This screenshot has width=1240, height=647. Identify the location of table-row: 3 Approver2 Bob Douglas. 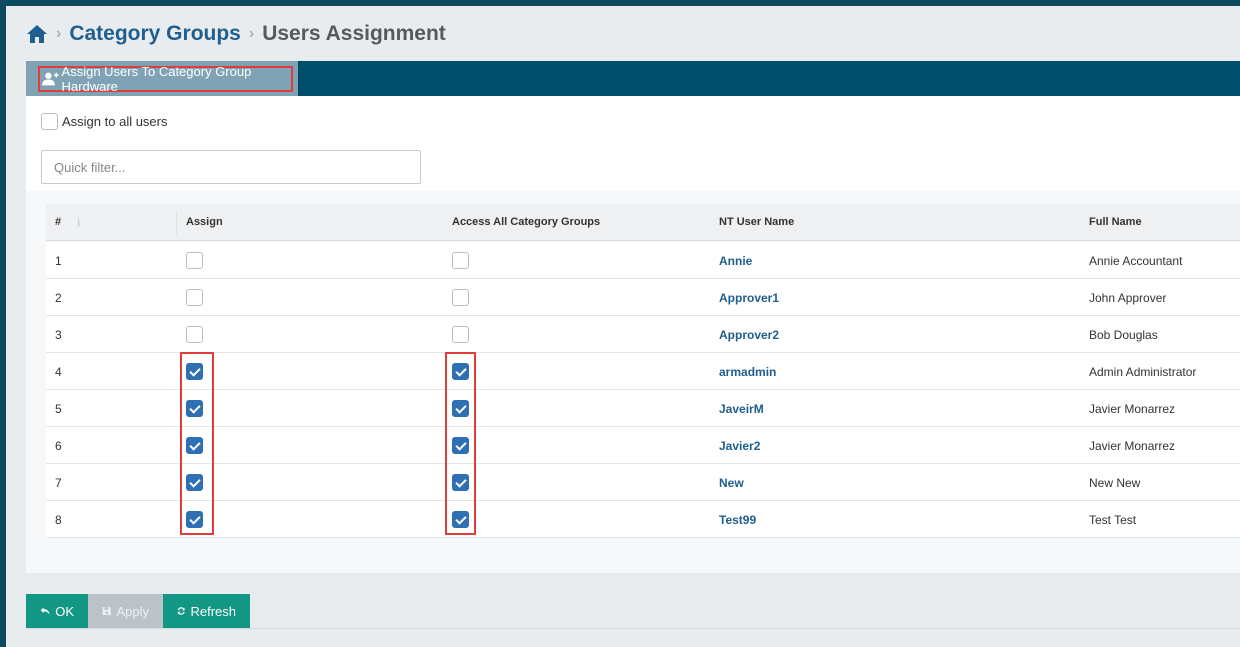
(643, 334).